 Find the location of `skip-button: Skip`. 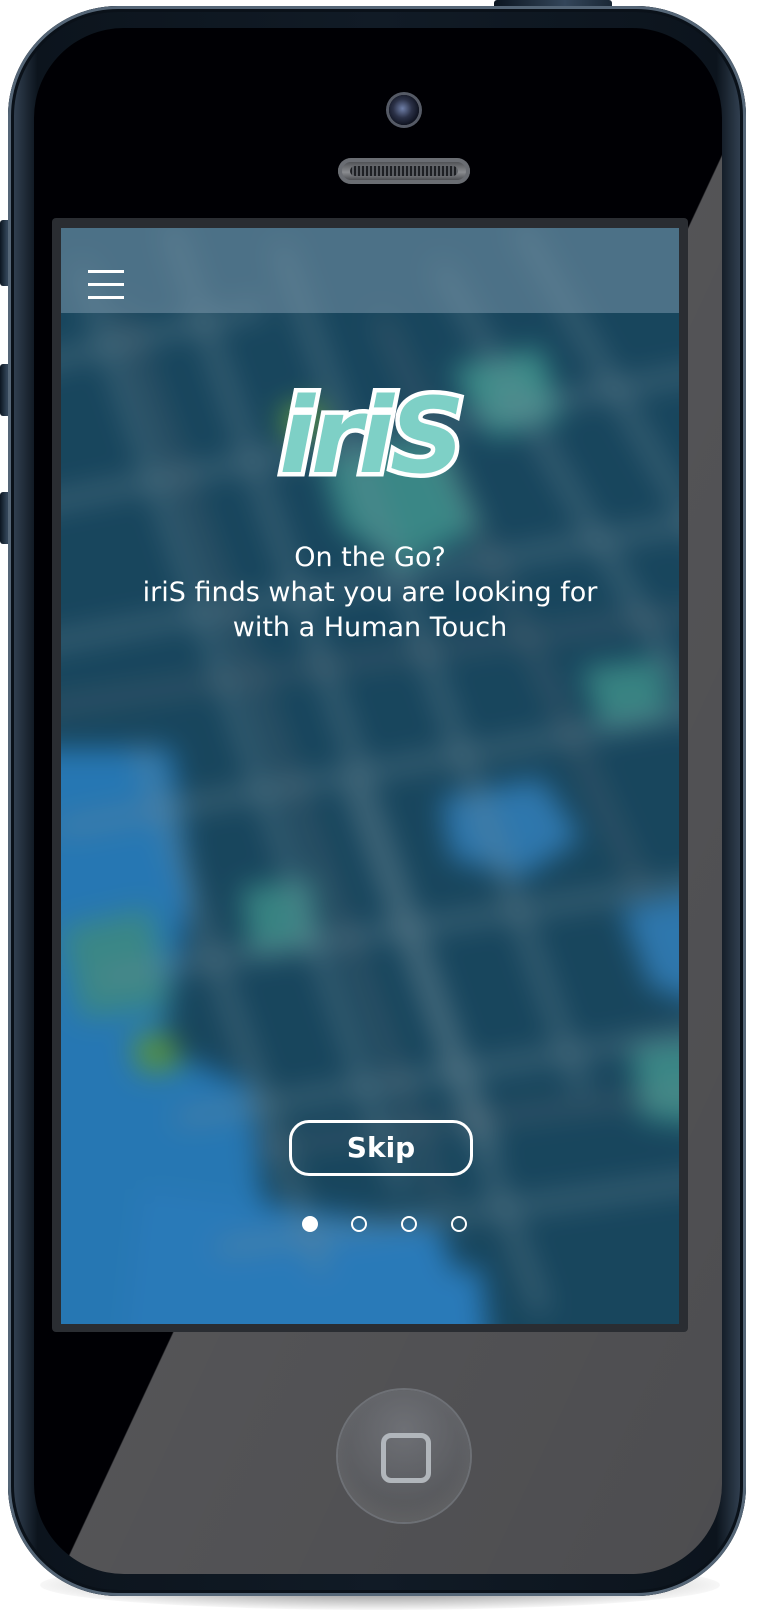

skip-button: Skip is located at coordinates (381, 1148).